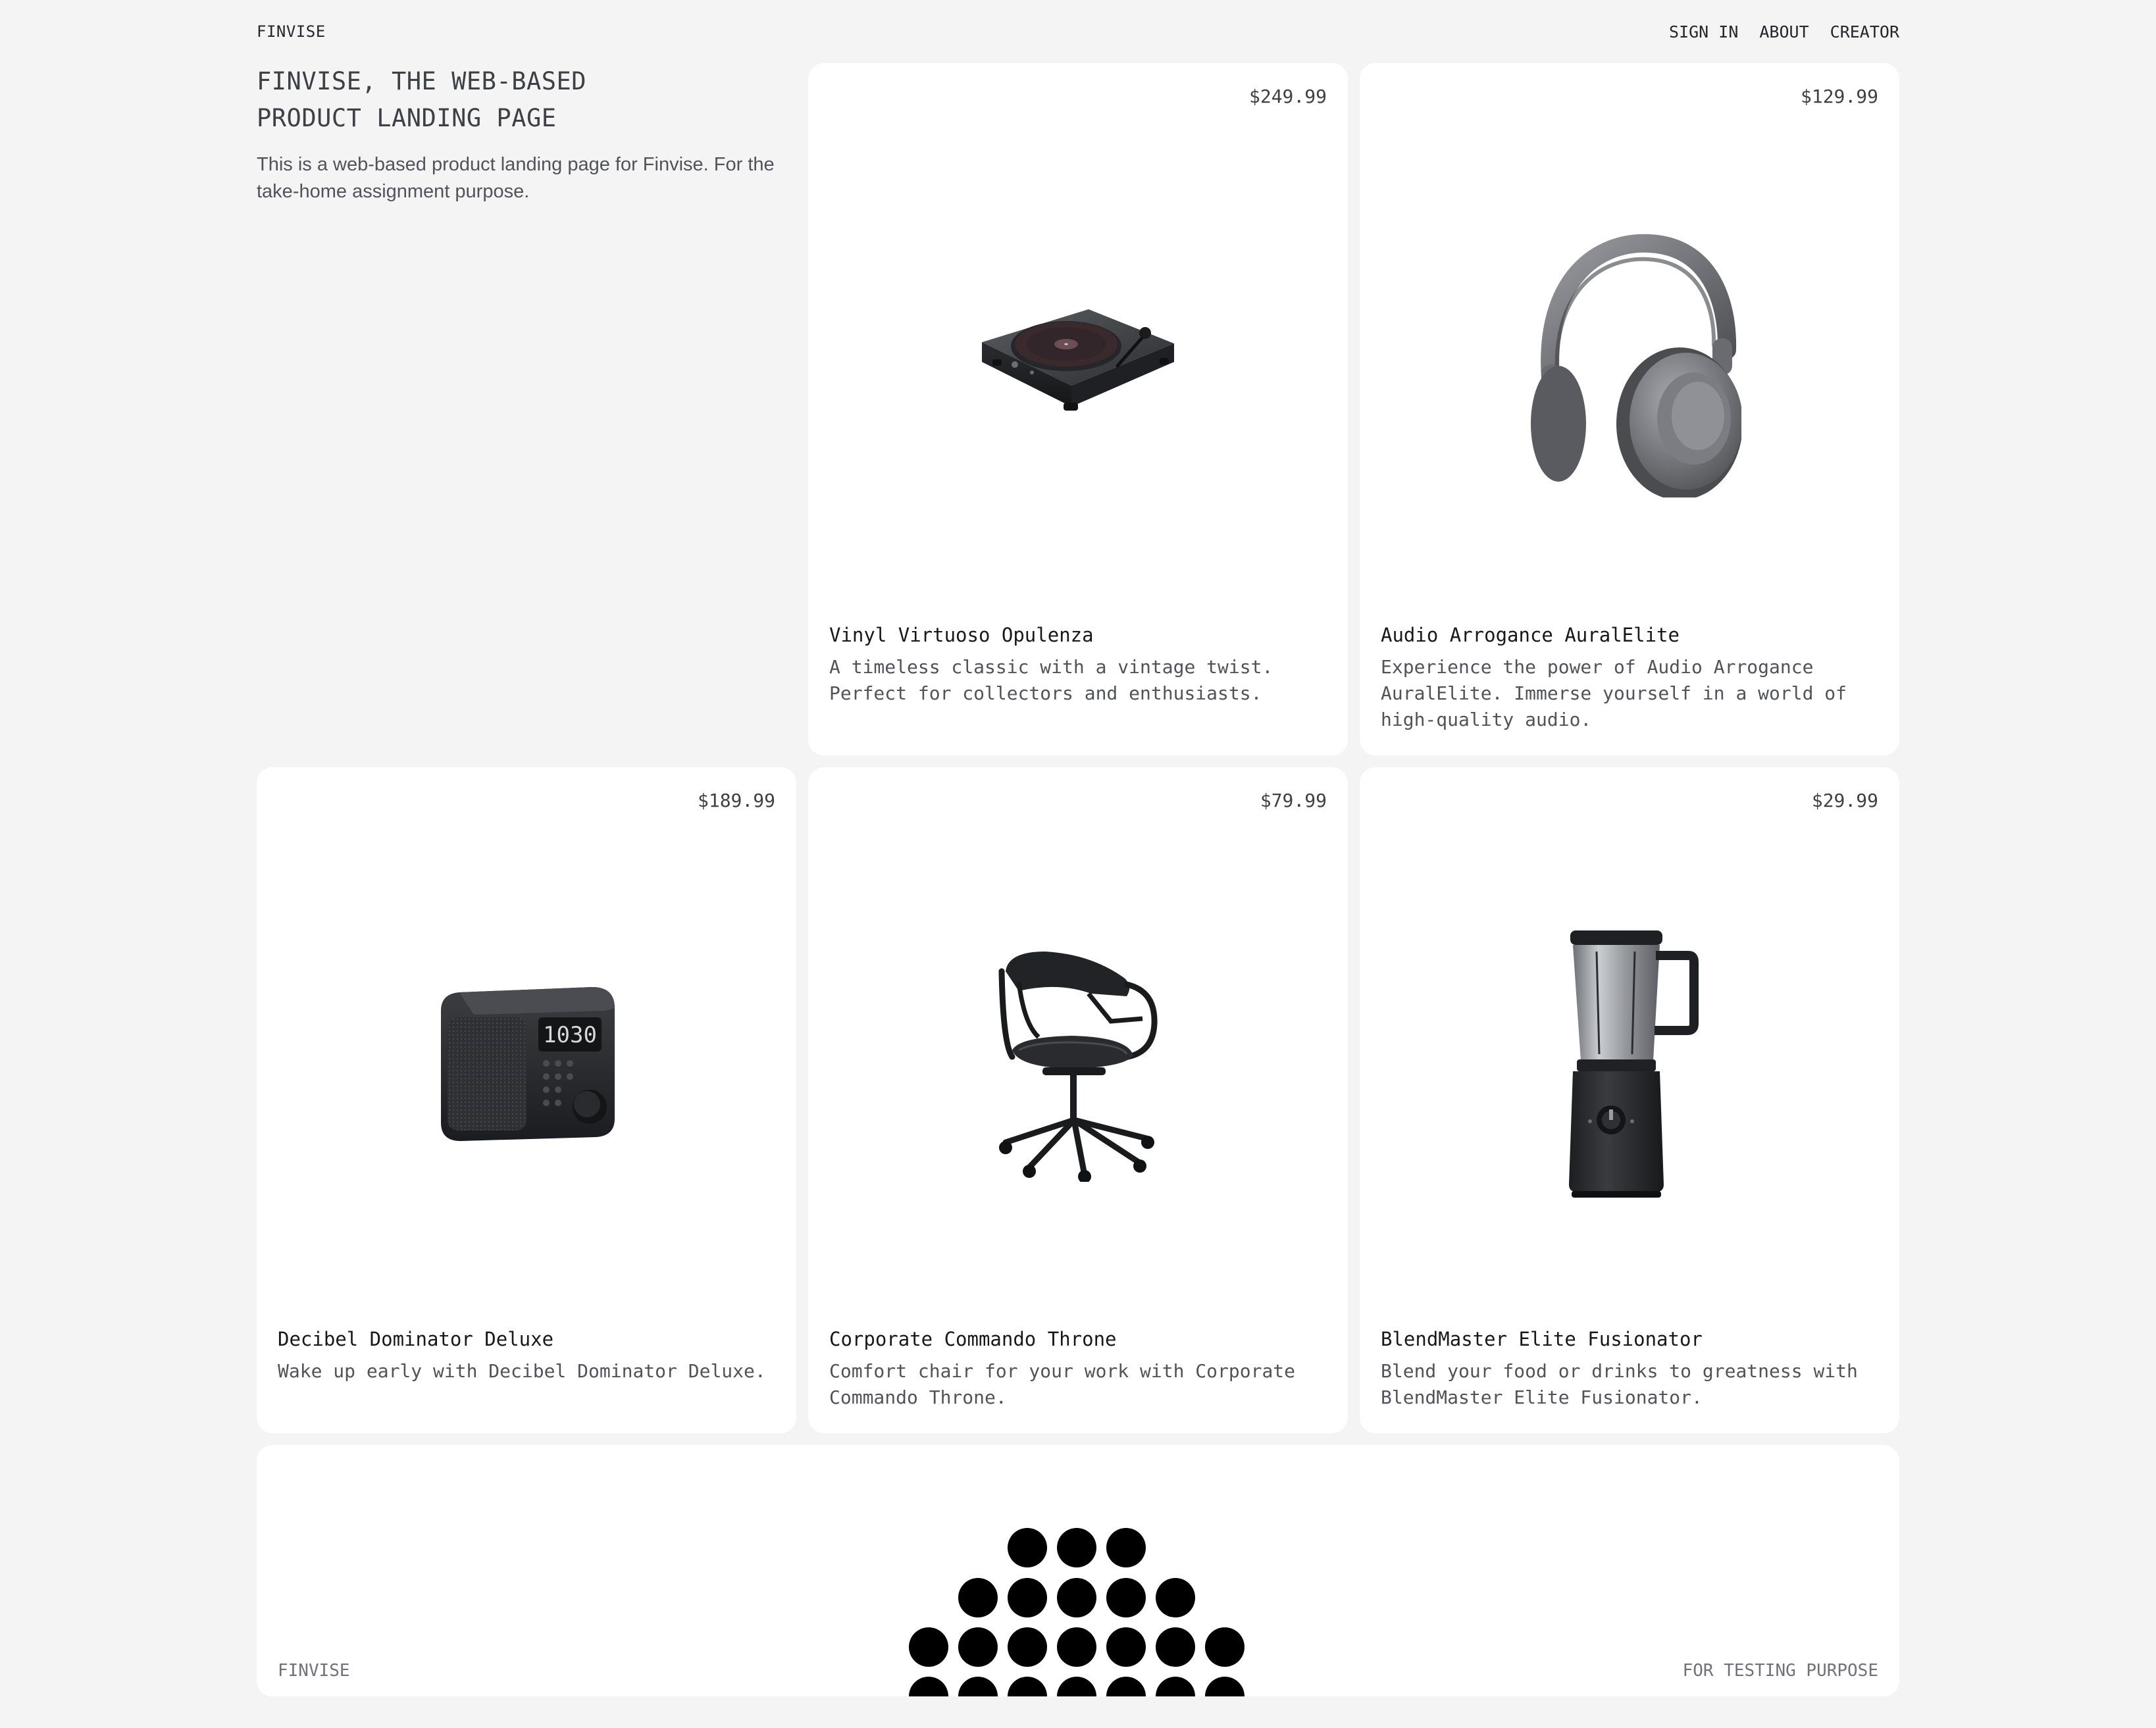 The image size is (2156, 1728). I want to click on main-nav: SIGN IN ABOUT CREATOR, so click(1784, 31).